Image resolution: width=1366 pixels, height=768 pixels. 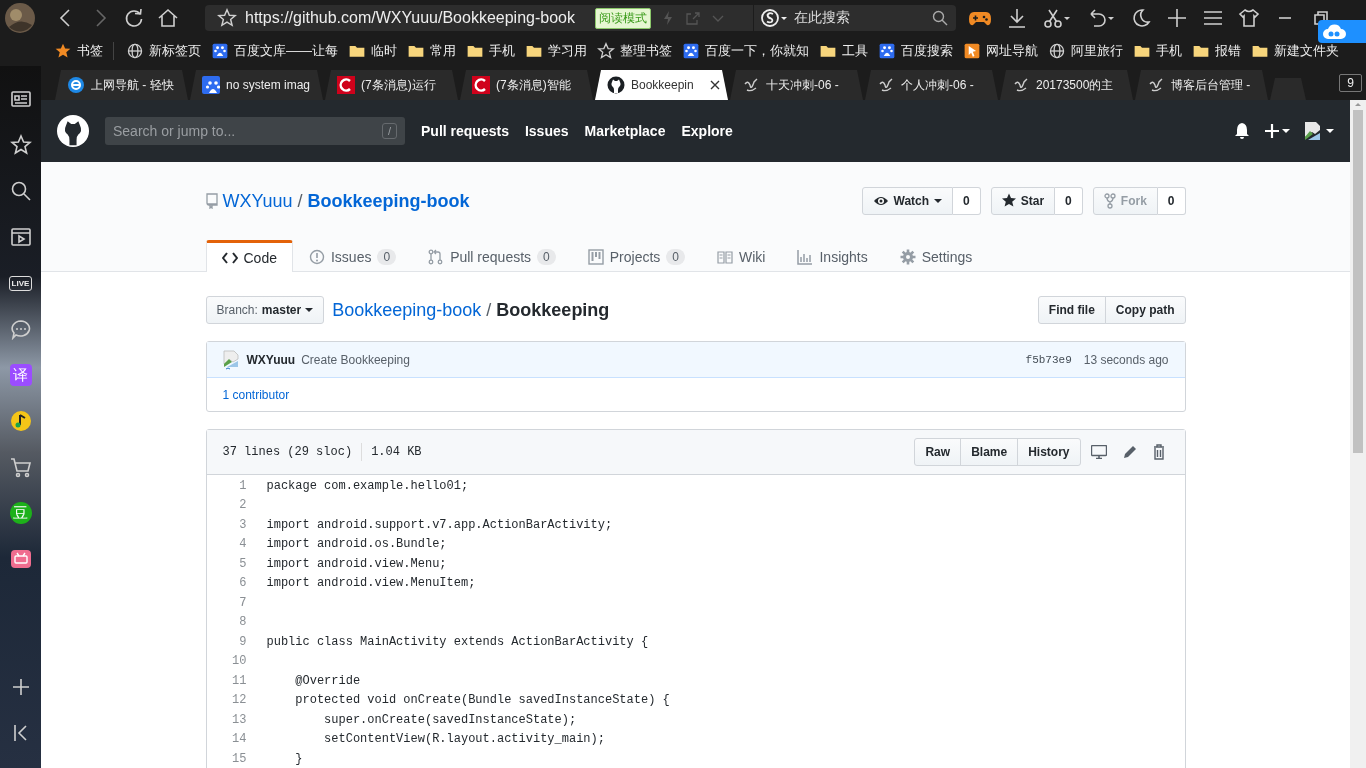 I want to click on line-number: 9, so click(x=243, y=641).